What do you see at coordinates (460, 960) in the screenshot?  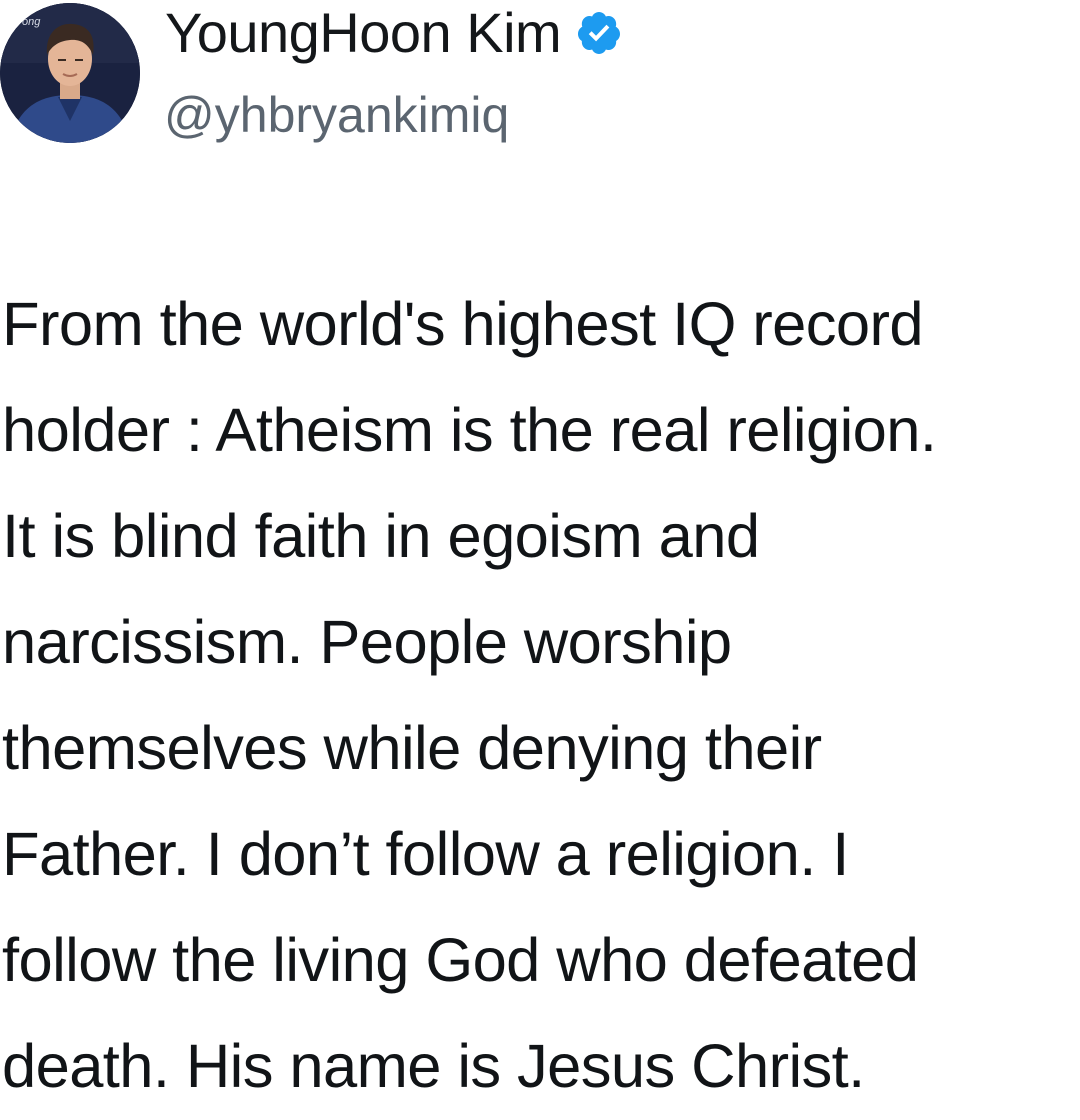 I see `tweet-text-line: follow the living God who defeated` at bounding box center [460, 960].